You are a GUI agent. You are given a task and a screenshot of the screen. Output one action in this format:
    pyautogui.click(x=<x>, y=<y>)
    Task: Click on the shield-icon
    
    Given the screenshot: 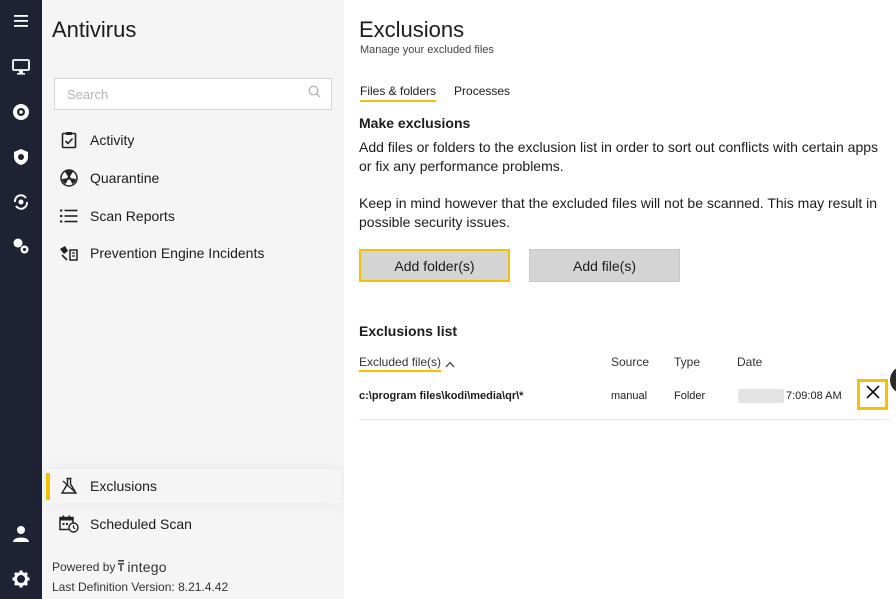 What is the action you would take?
    pyautogui.click(x=21, y=157)
    